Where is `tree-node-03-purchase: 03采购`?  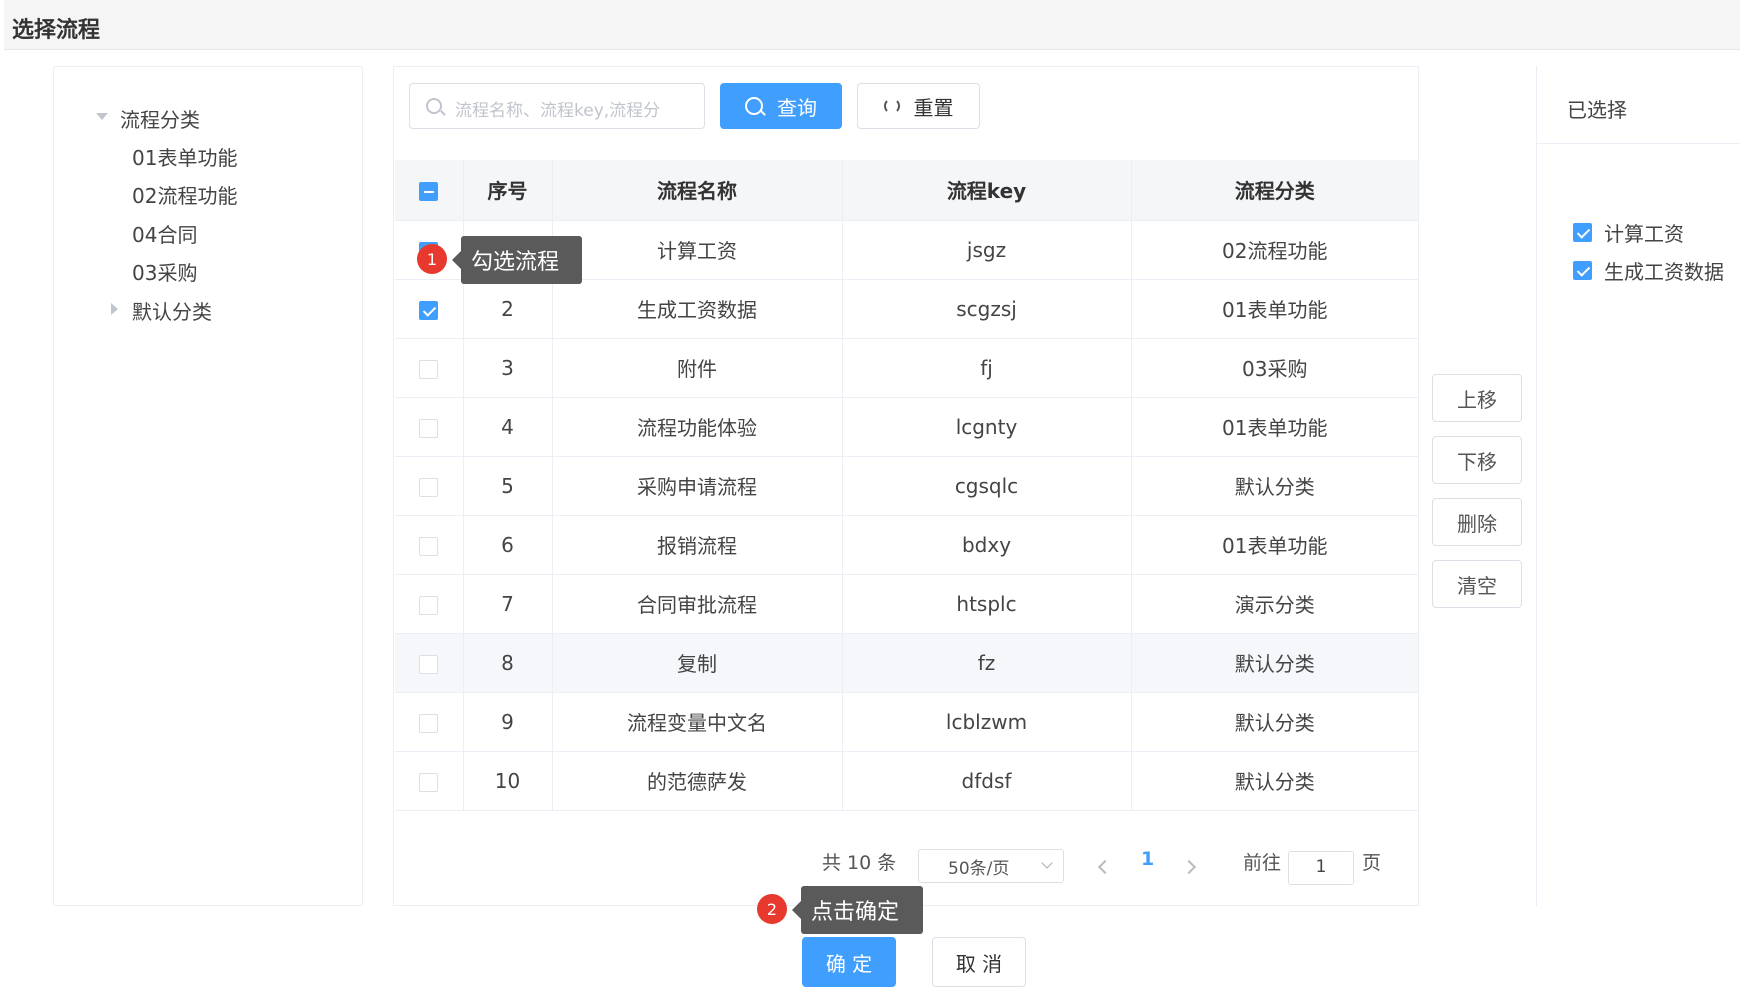
tree-node-03-purchase: 03采购 is located at coordinates (164, 271).